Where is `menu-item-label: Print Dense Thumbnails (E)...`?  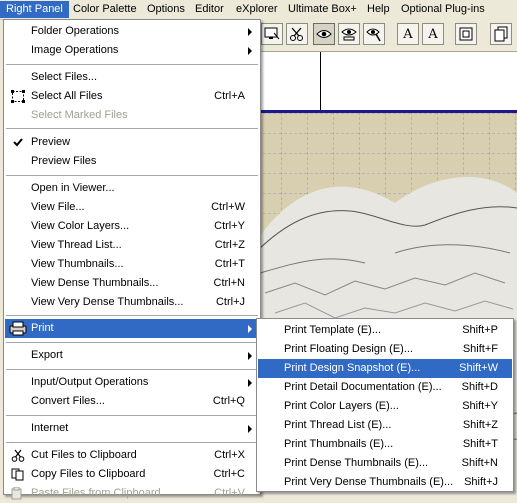 menu-item-label: Print Dense Thumbnails (E)... is located at coordinates (356, 463).